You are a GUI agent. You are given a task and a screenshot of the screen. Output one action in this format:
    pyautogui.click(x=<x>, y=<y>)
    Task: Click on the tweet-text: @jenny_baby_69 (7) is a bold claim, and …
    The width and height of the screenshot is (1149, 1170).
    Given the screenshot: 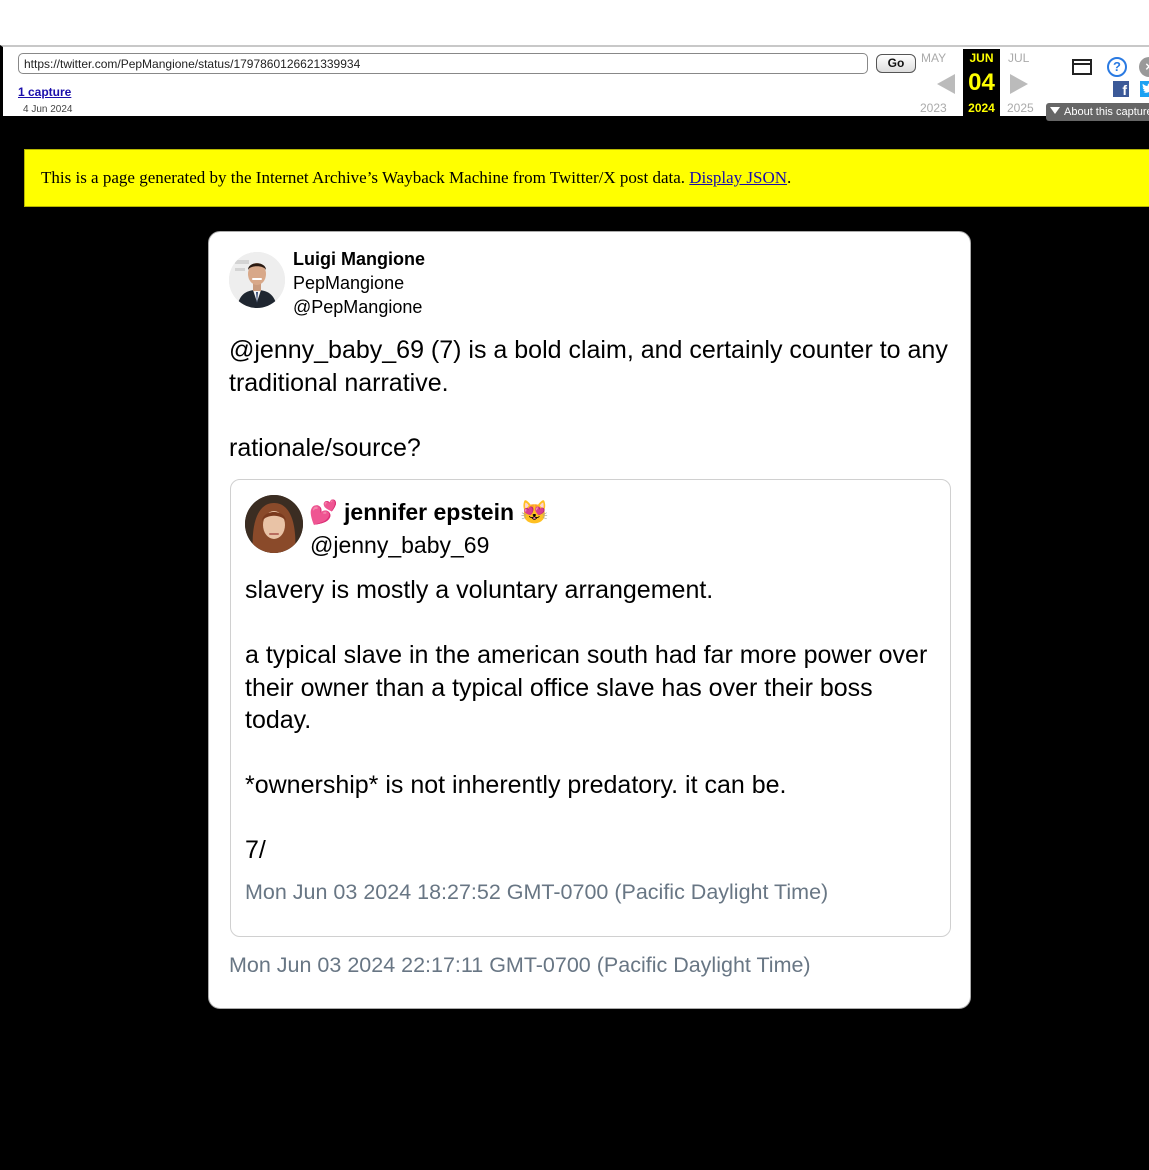 What is the action you would take?
    pyautogui.click(x=588, y=399)
    